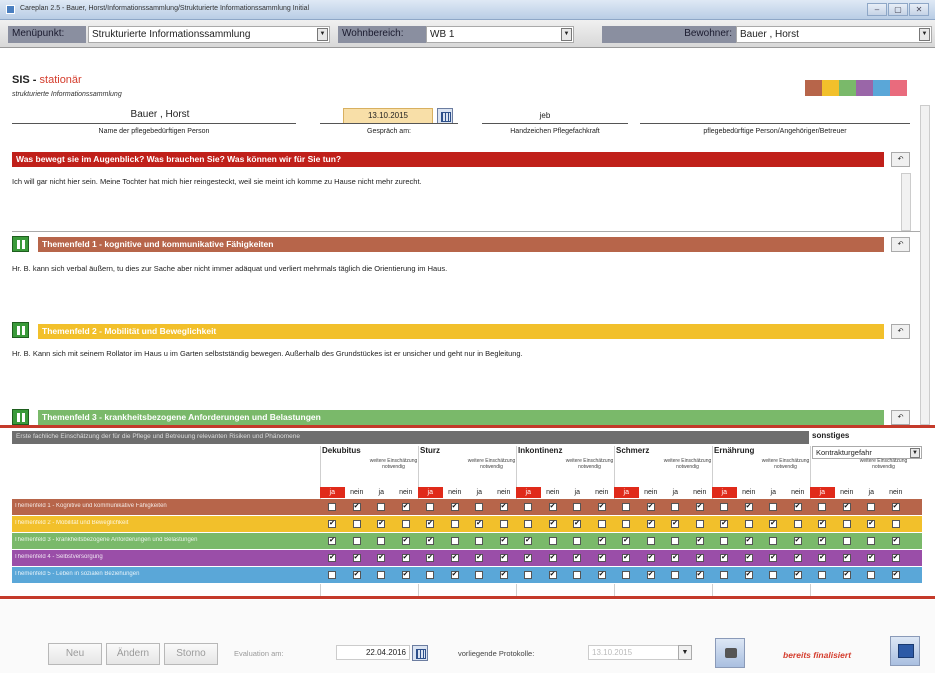  I want to click on bewohner-select: Bauer , Horst ▼, so click(834, 34).